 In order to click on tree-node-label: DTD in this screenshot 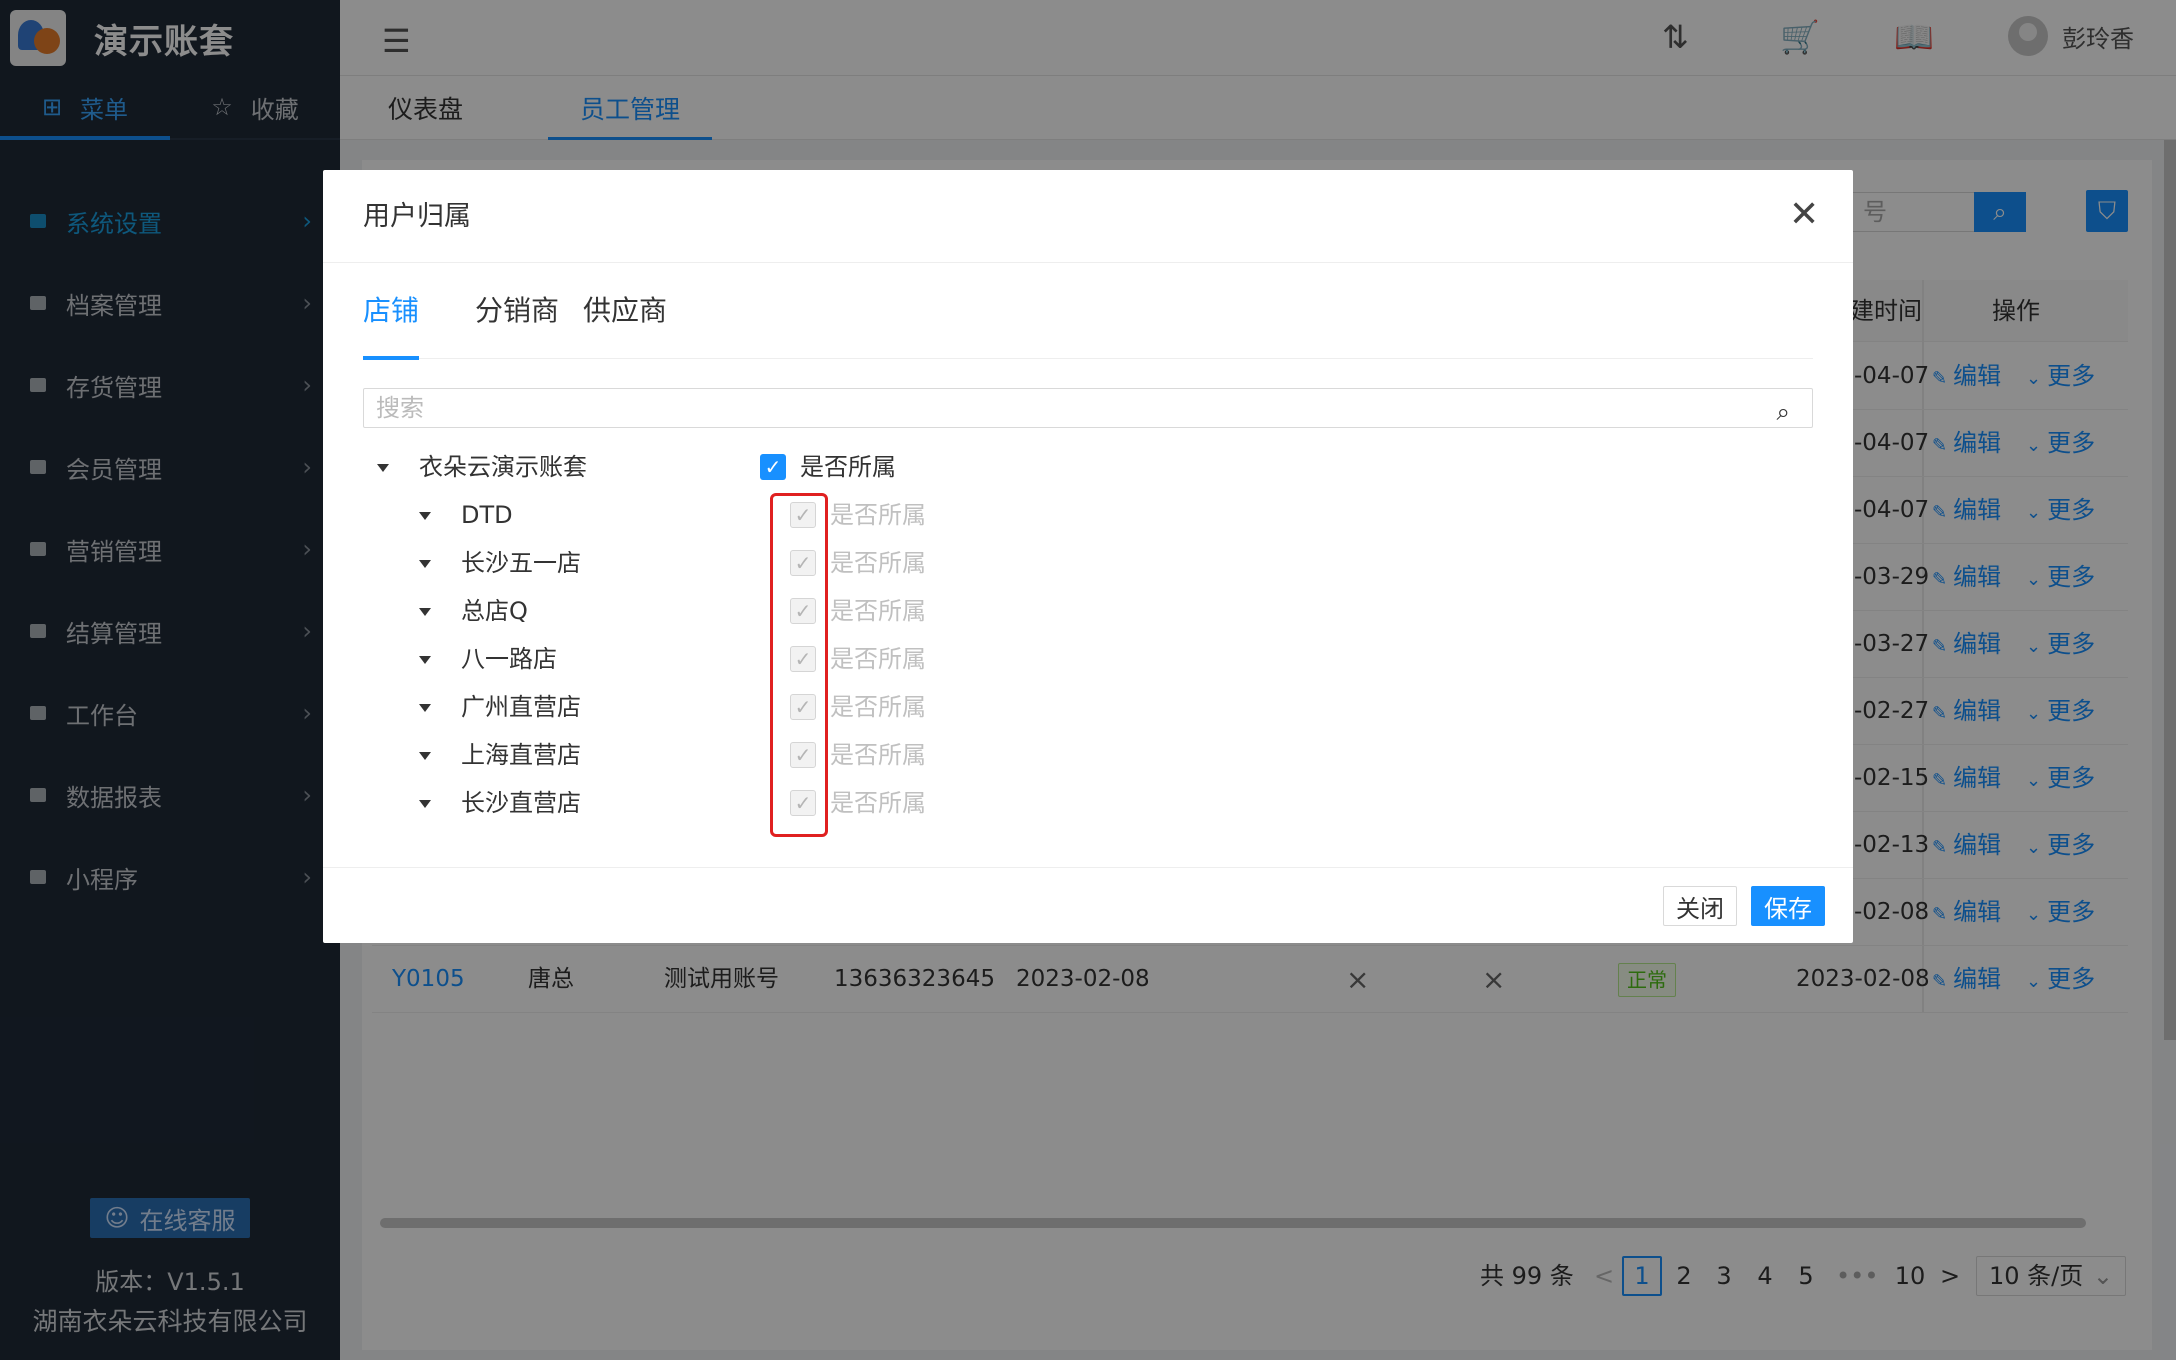, I will do `click(487, 515)`.